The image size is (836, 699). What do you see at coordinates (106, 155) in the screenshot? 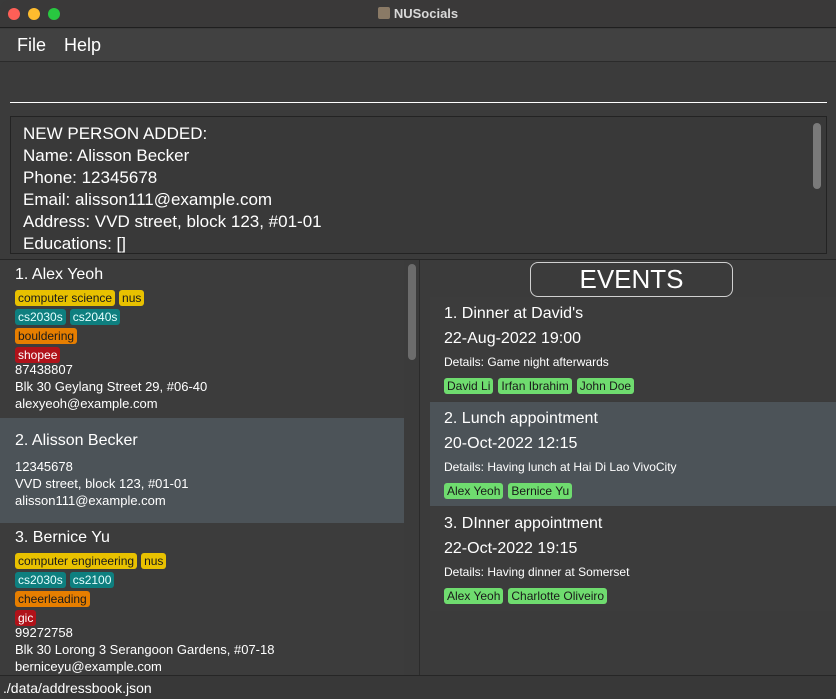
I see `result-line: Name: Alisson Becker` at bounding box center [106, 155].